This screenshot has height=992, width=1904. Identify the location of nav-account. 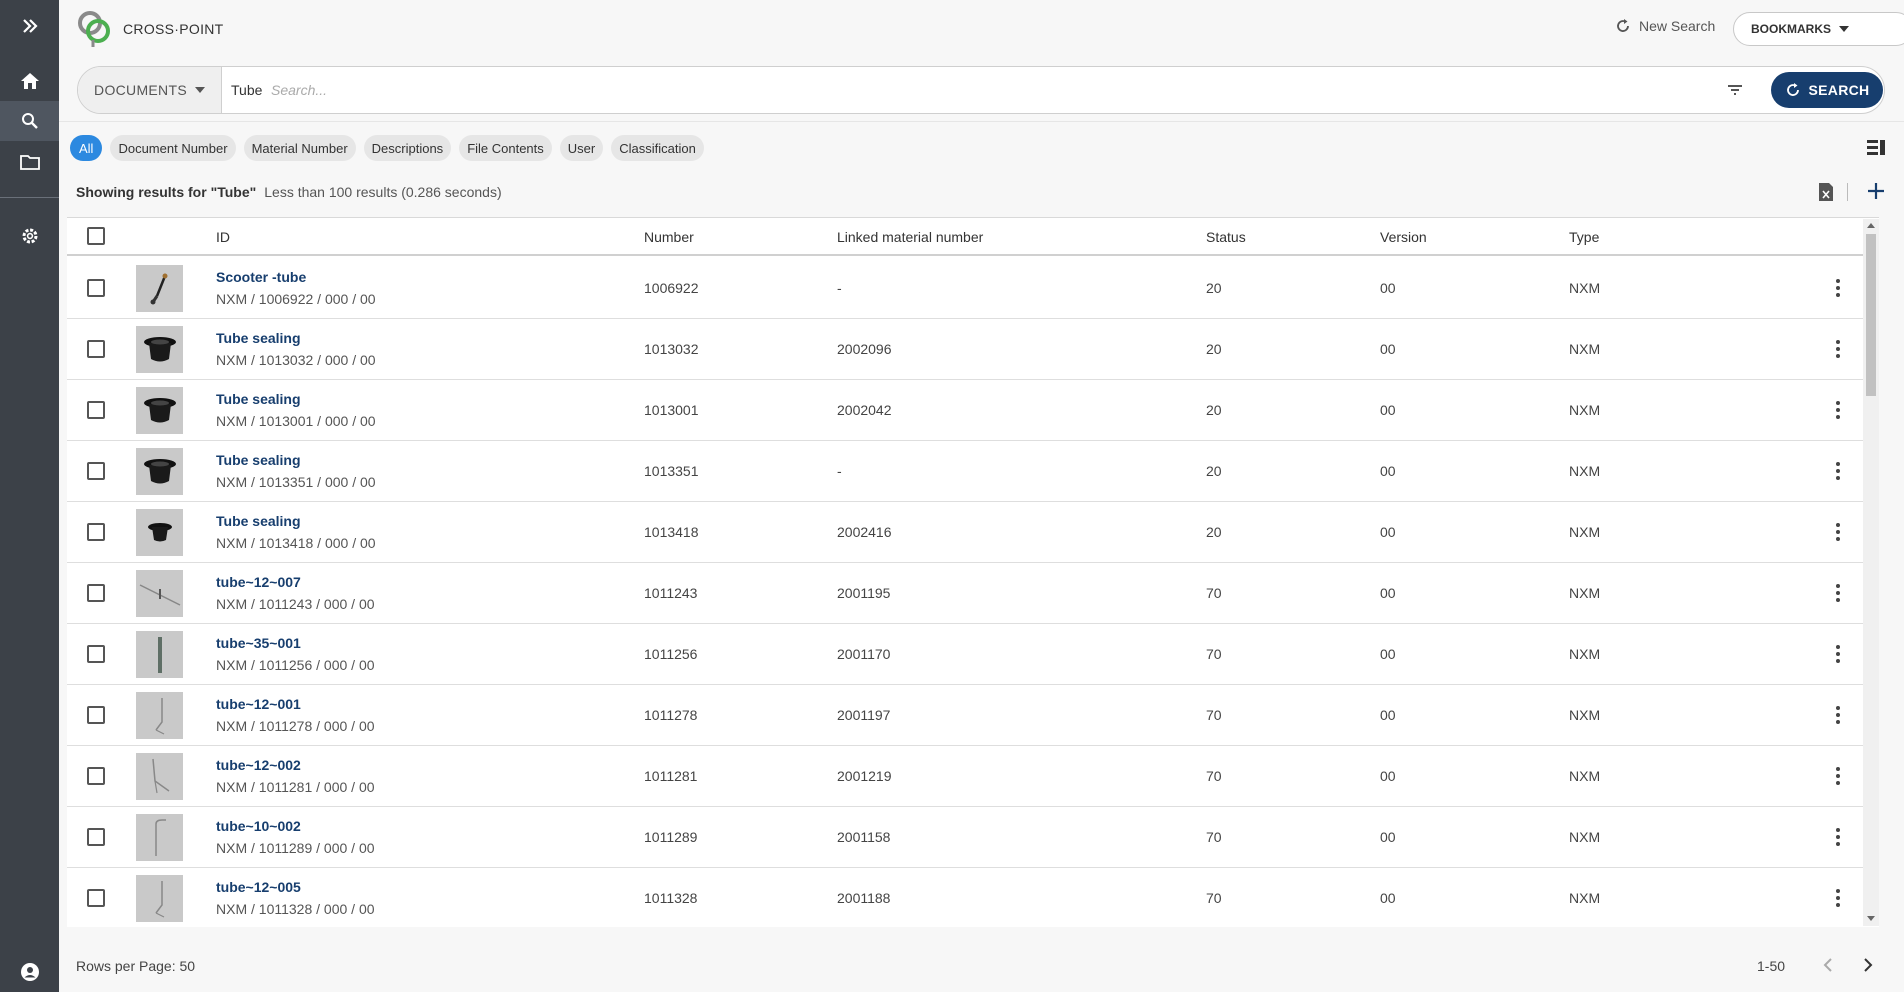
(29, 972).